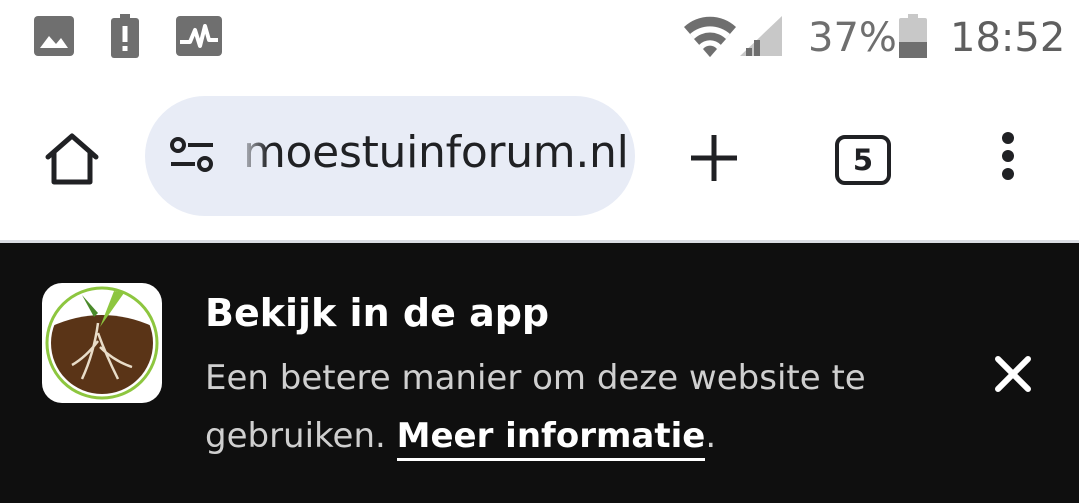  I want to click on close-banner-button, so click(1013, 374).